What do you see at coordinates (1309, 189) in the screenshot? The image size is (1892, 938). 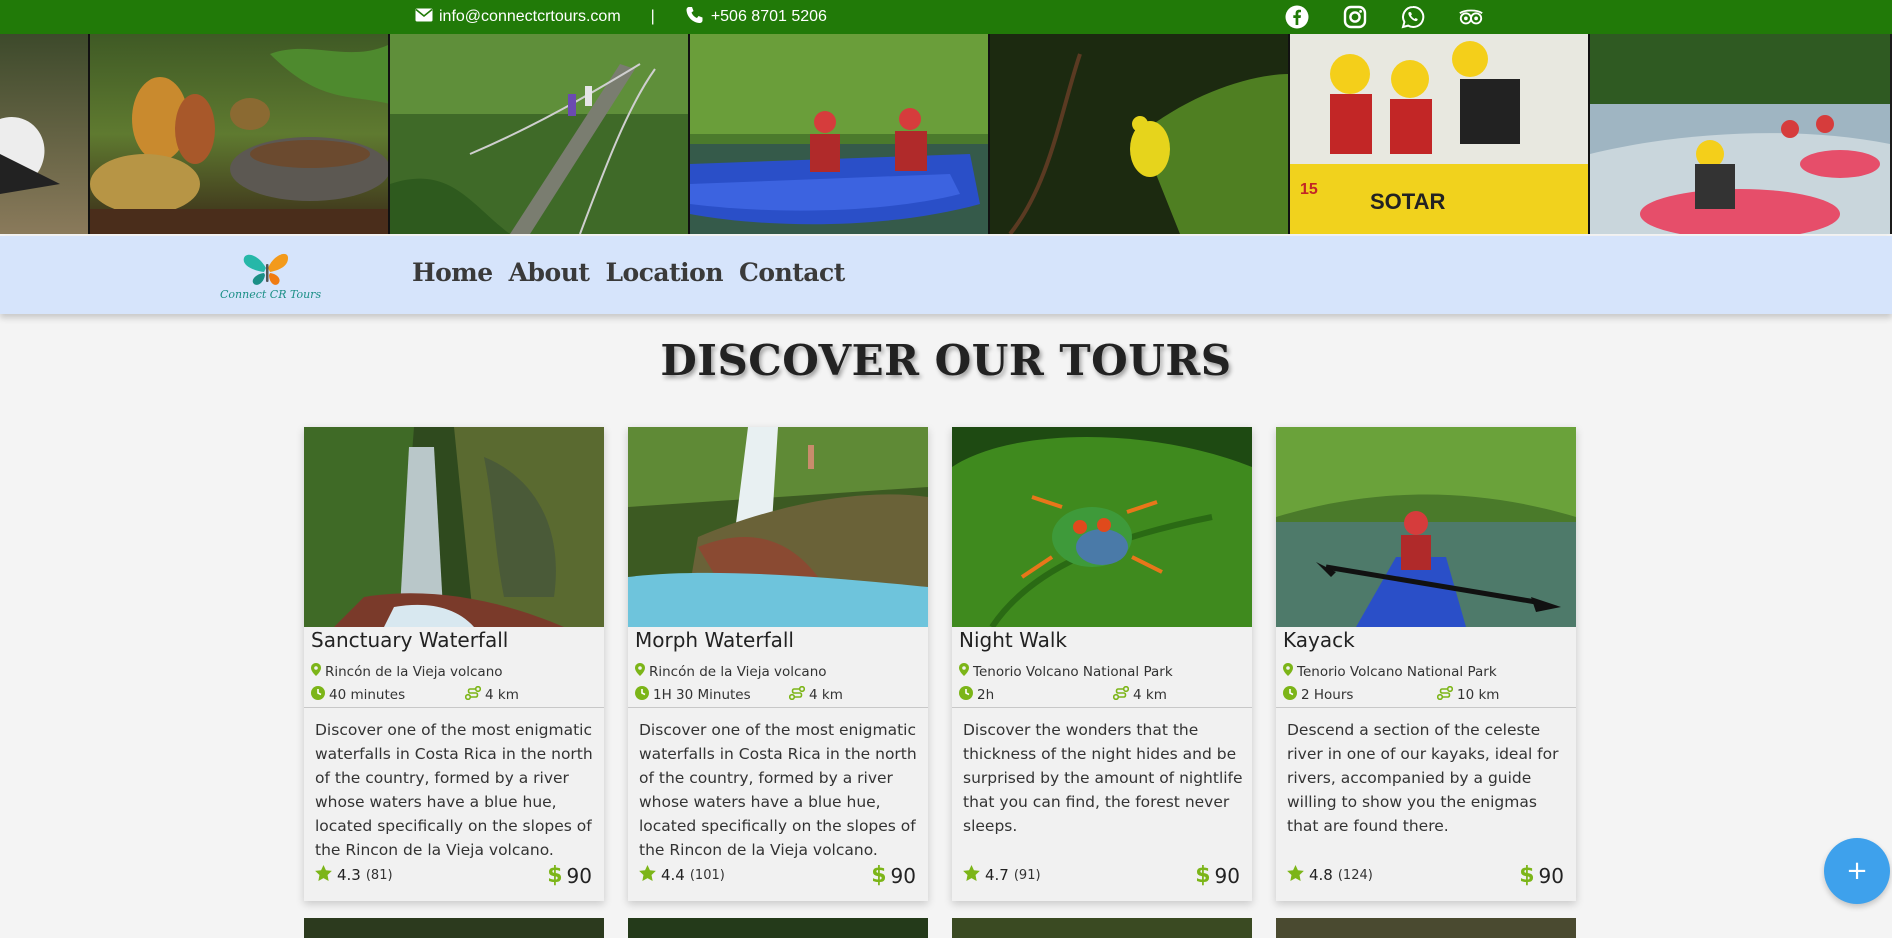 I see `svg-text: 15` at bounding box center [1309, 189].